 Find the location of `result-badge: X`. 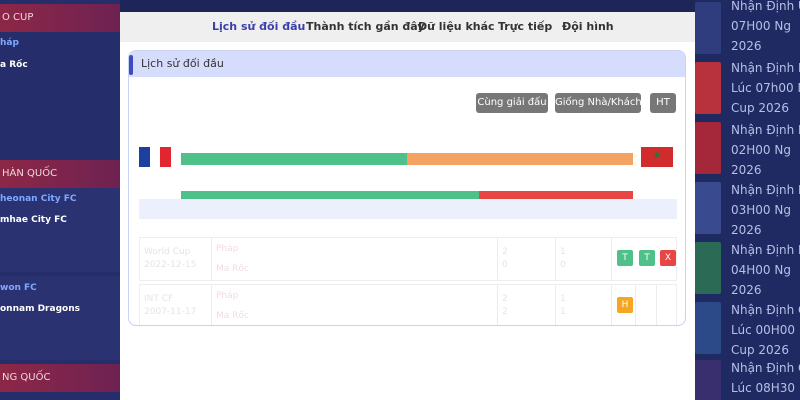

result-badge: X is located at coordinates (668, 258).